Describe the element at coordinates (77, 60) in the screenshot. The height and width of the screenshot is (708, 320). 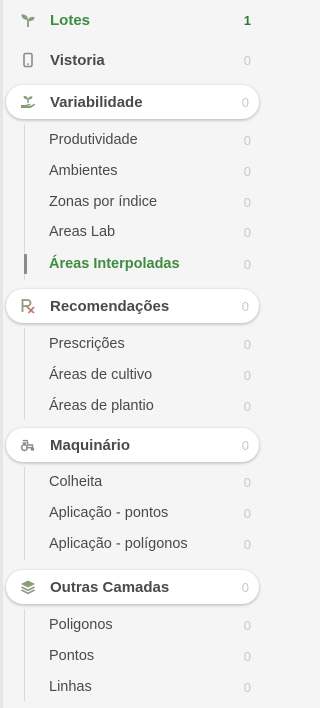
I see `menu-item-vistoria-label: Vistoria` at that location.